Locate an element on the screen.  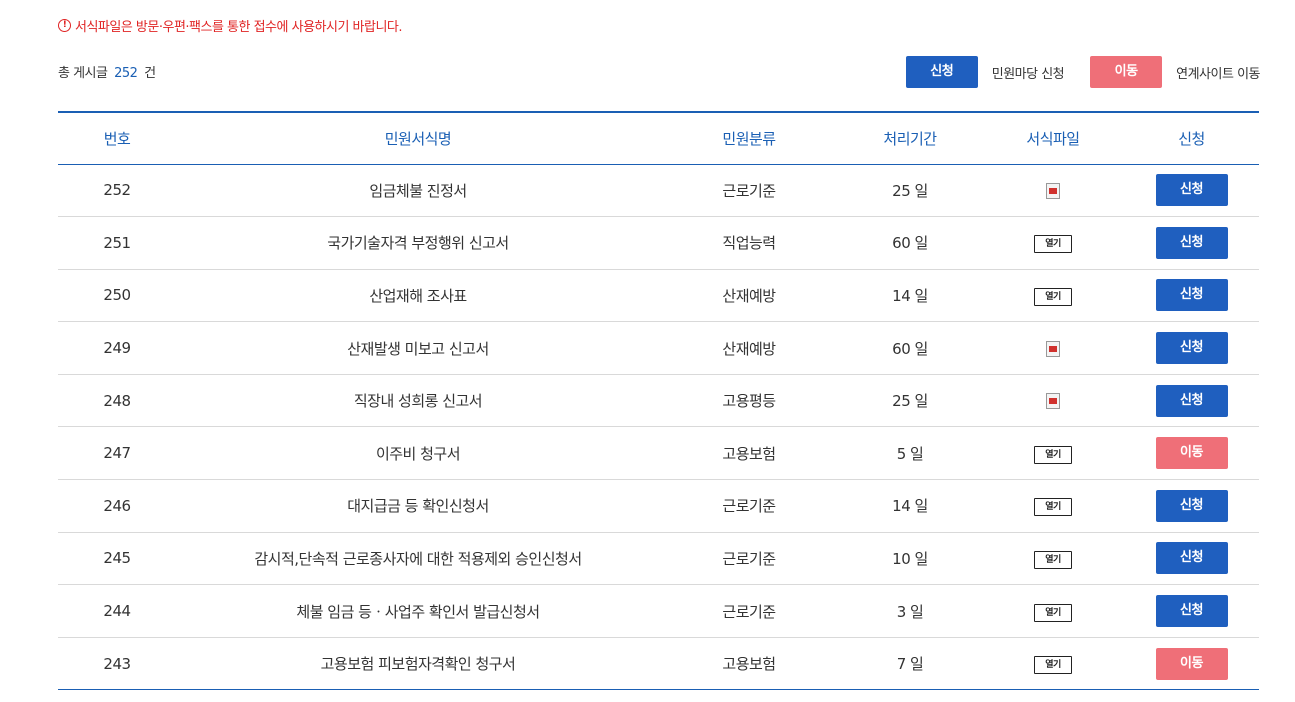
row-form-name: 직장내 성희롱 신고서 is located at coordinates (418, 401).